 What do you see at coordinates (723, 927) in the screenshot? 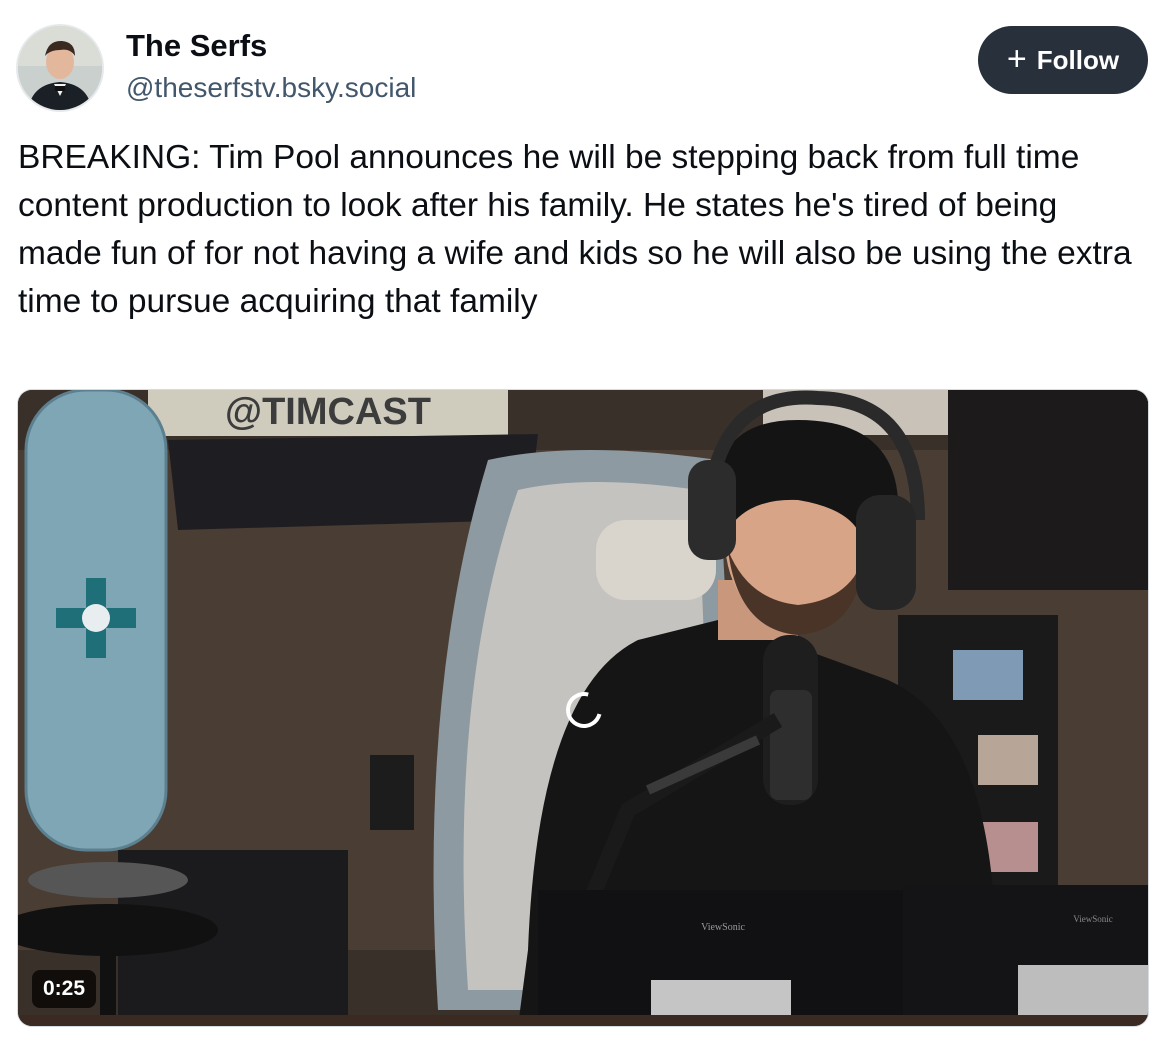
I see `monitor-brand-left: ViewSonic` at bounding box center [723, 927].